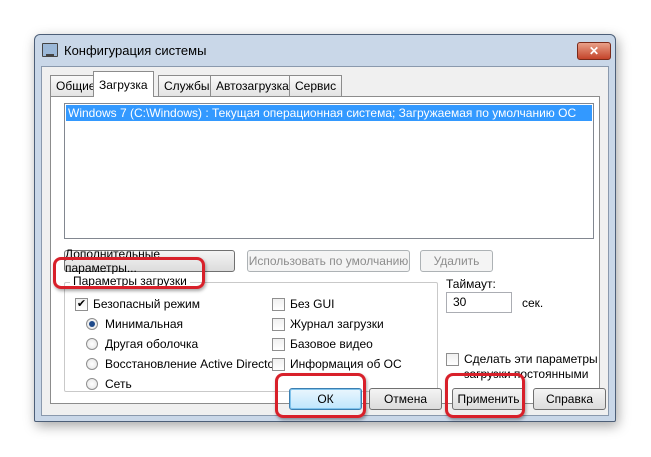 Image resolution: width=651 pixels, height=457 pixels. What do you see at coordinates (92, 324) in the screenshot?
I see `radio-minimal` at bounding box center [92, 324].